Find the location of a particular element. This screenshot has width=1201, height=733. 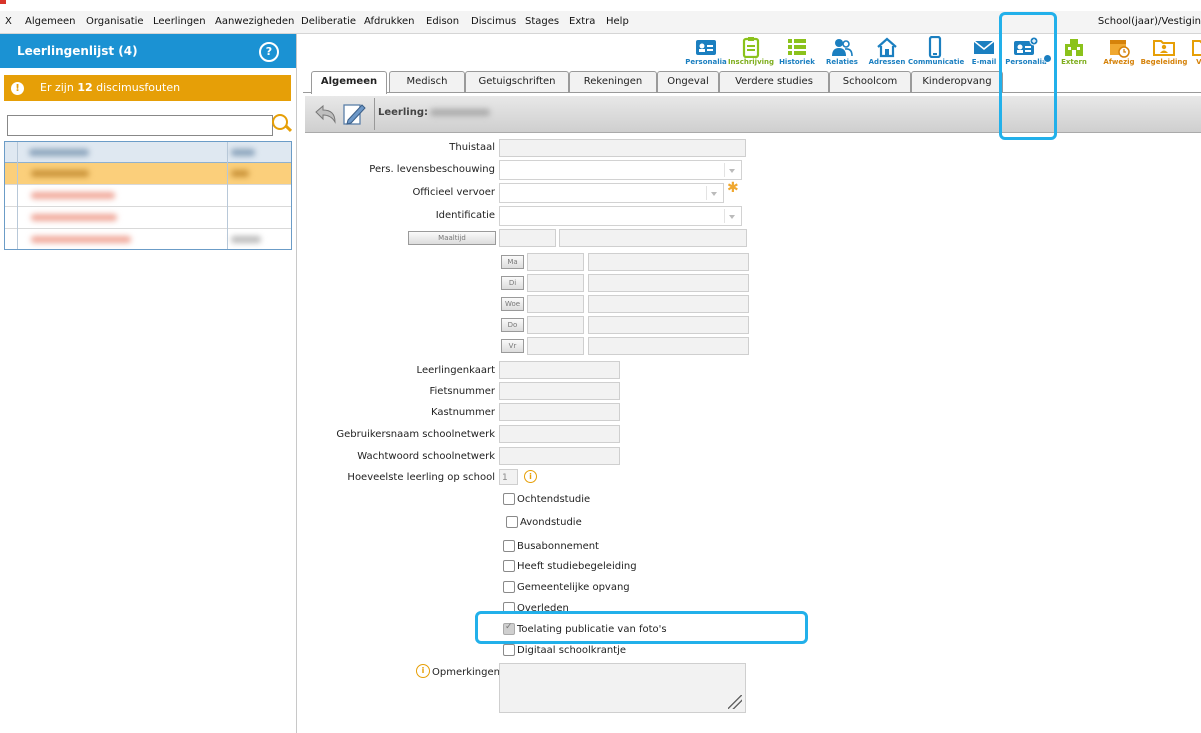

id-card-icon is located at coordinates (706, 47).